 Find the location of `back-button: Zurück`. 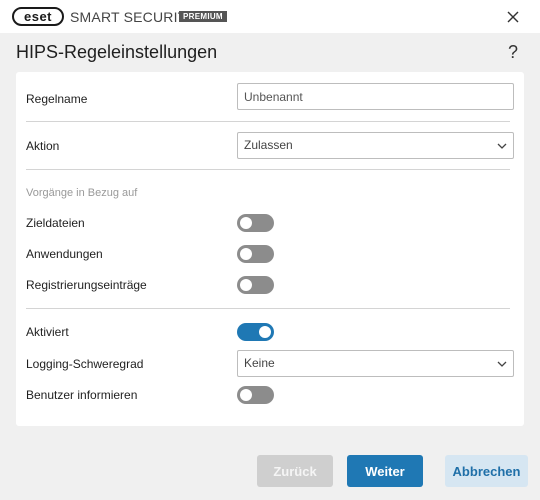

back-button: Zurück is located at coordinates (295, 471).